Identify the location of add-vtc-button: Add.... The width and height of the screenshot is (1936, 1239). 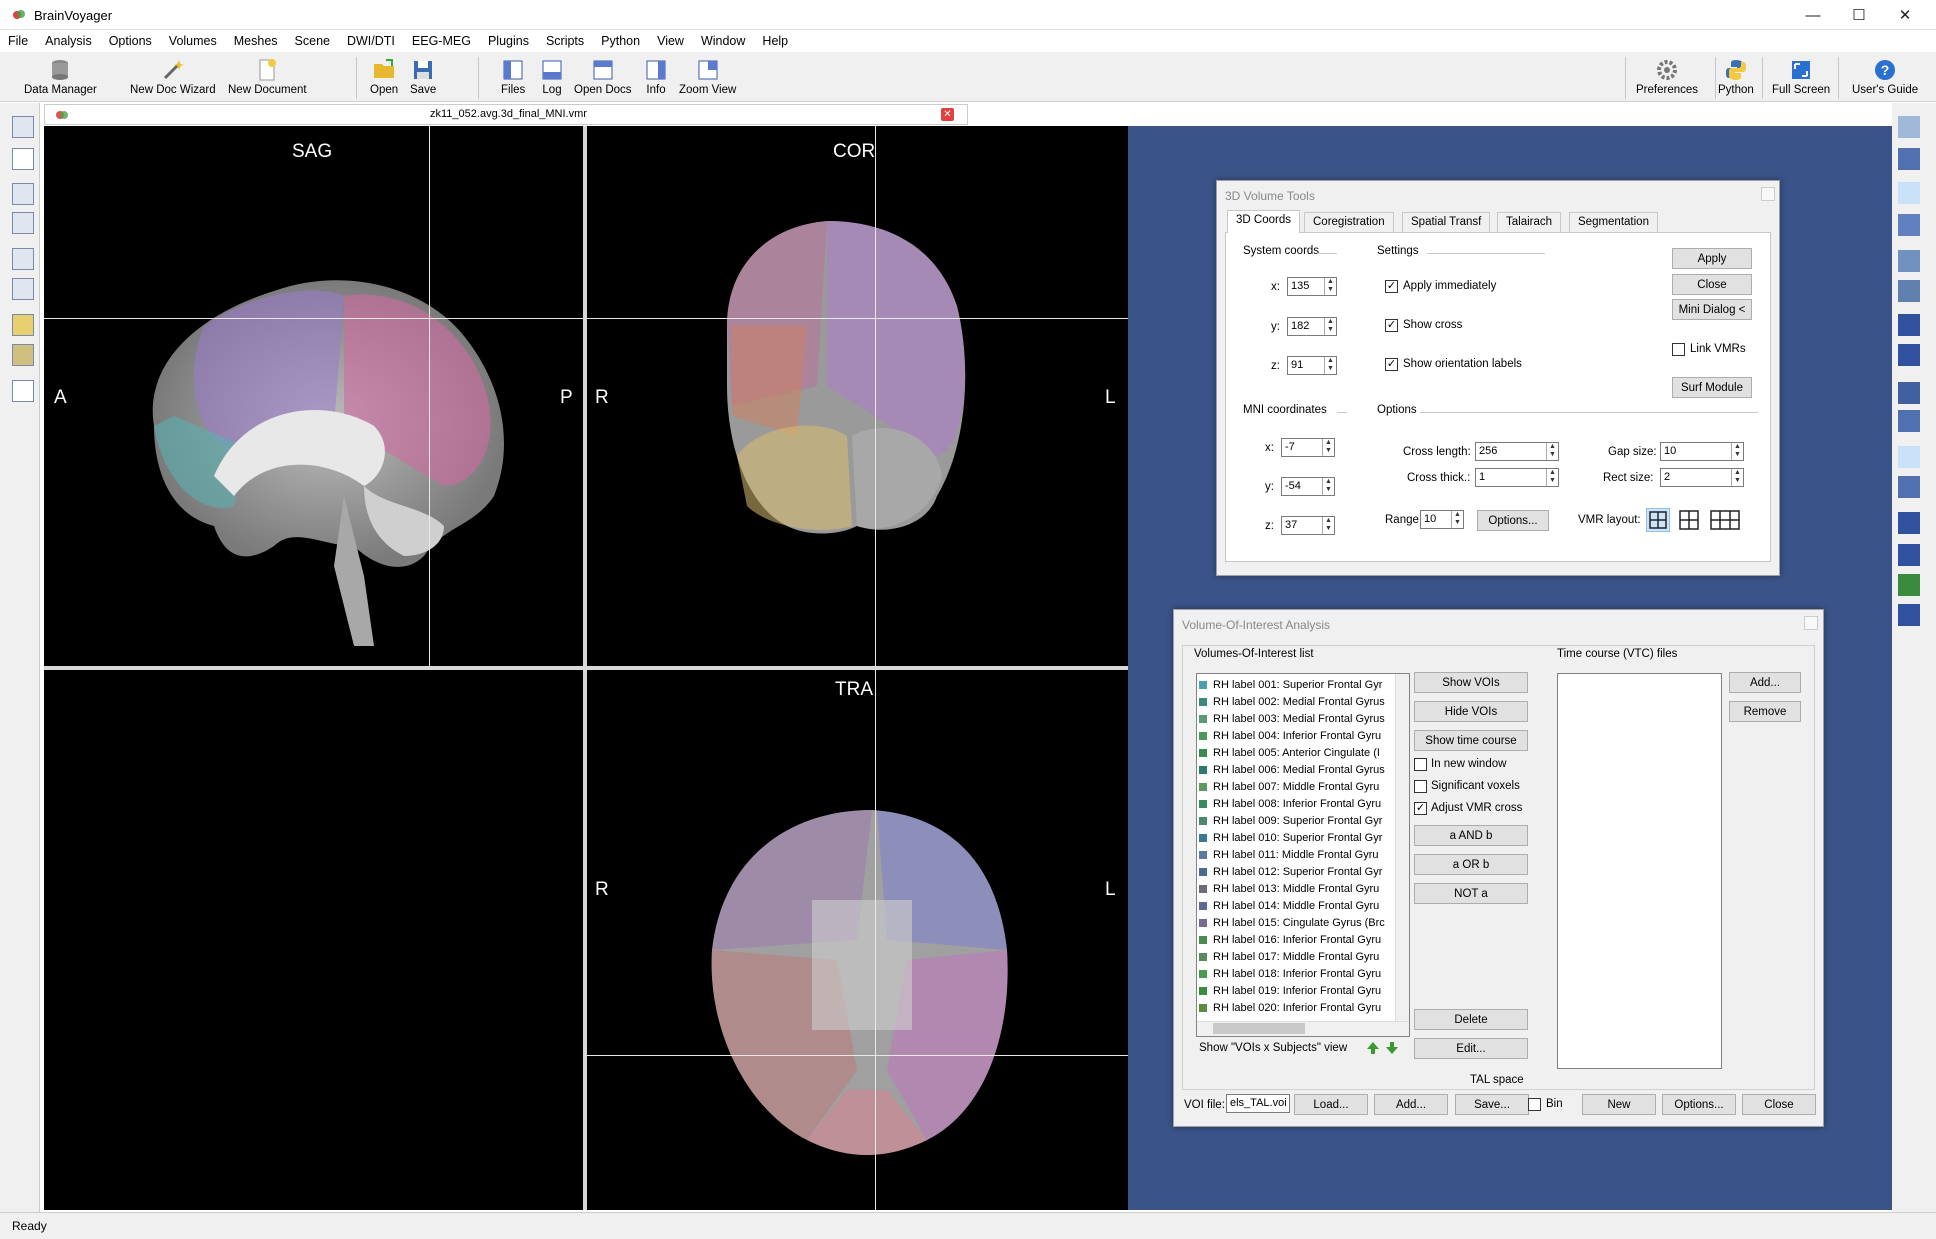
(1765, 682).